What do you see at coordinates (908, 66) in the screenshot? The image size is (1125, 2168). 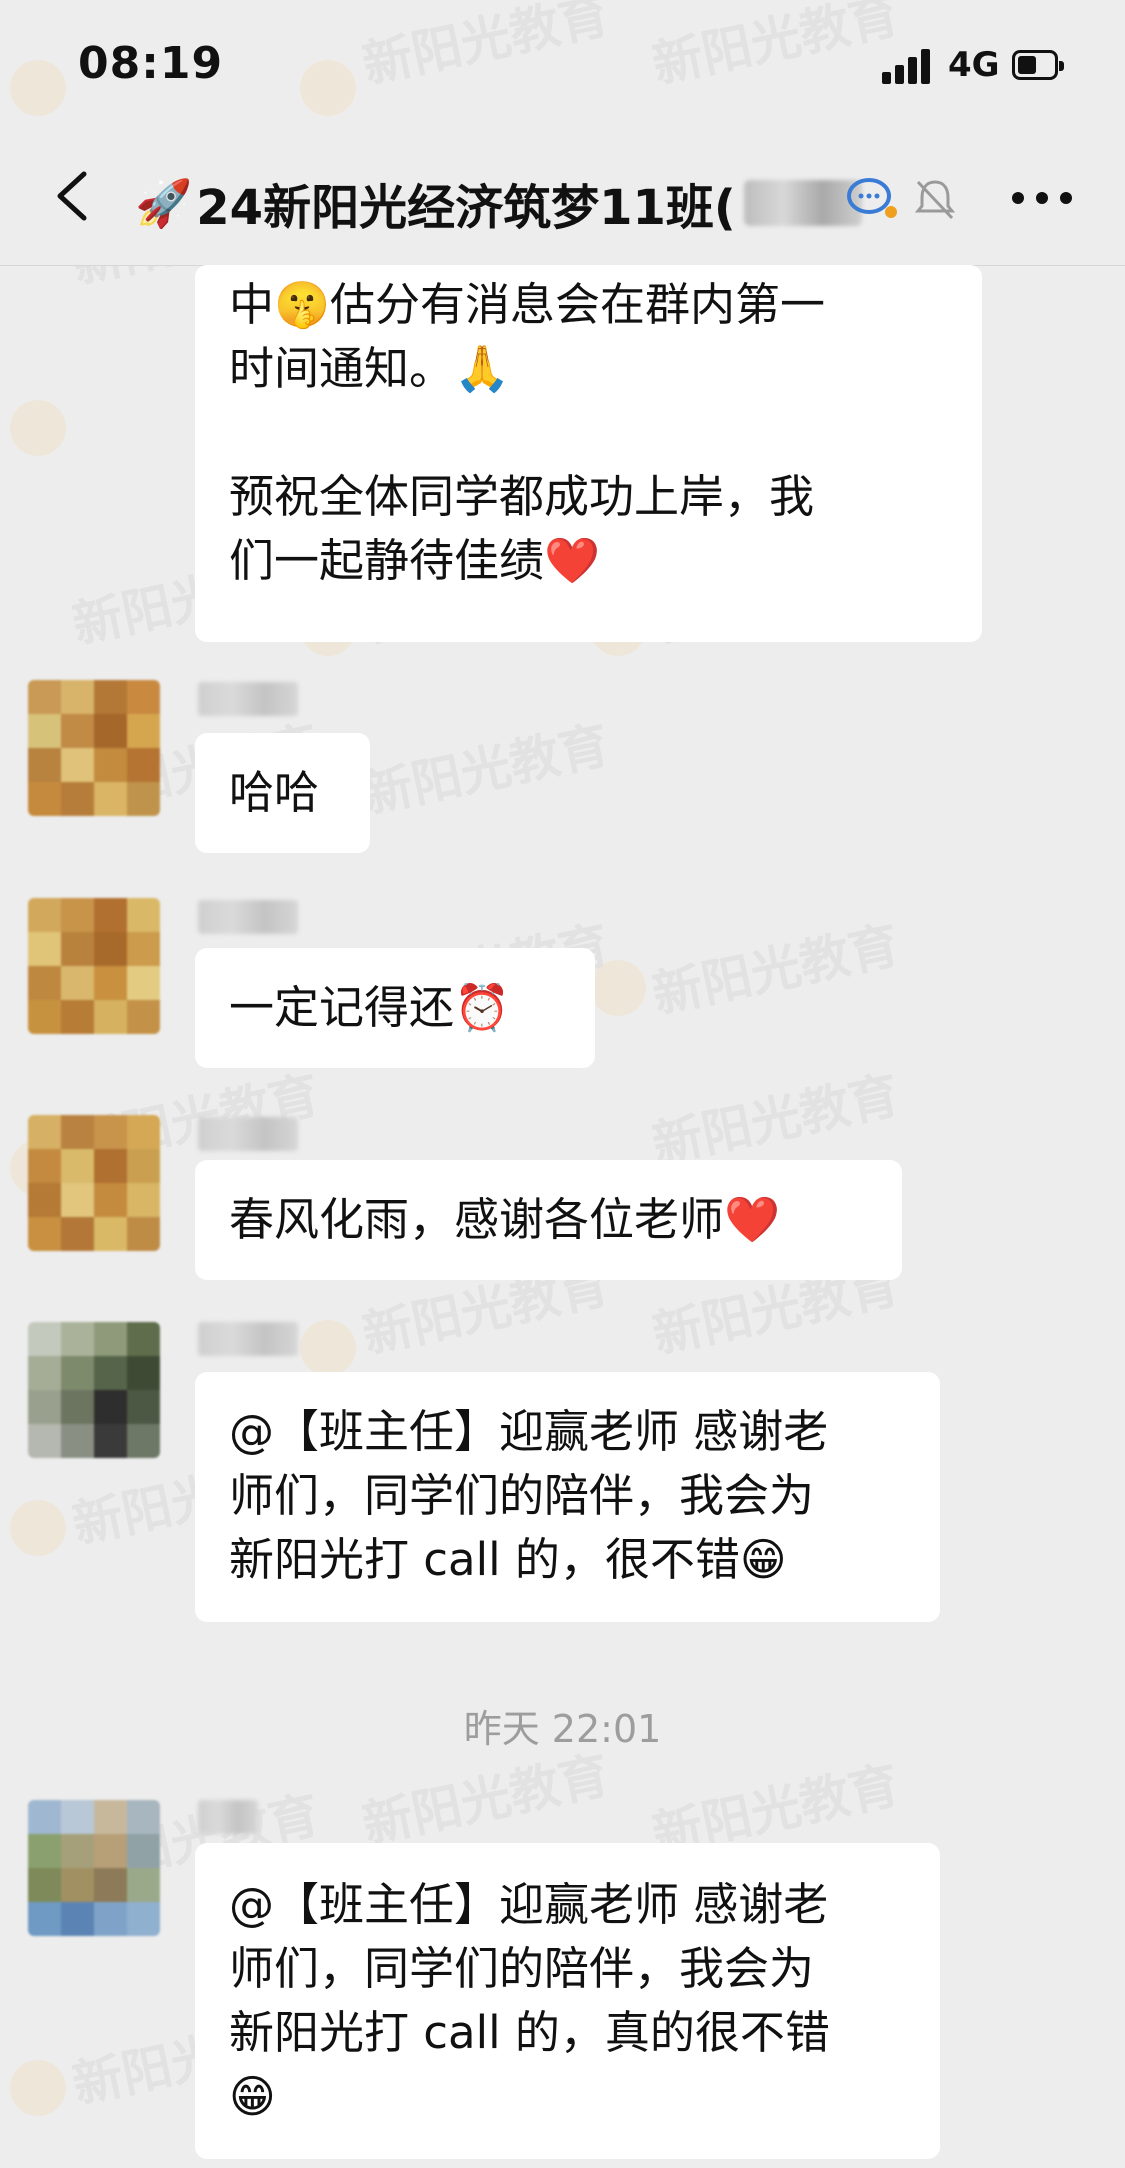 I see `signal-icon` at bounding box center [908, 66].